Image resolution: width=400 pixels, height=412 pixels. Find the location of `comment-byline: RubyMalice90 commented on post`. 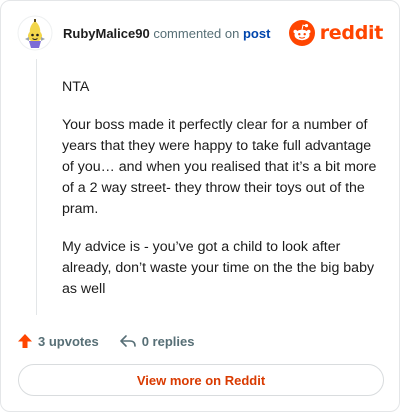

comment-byline: RubyMalice90 commented on post is located at coordinates (166, 33).